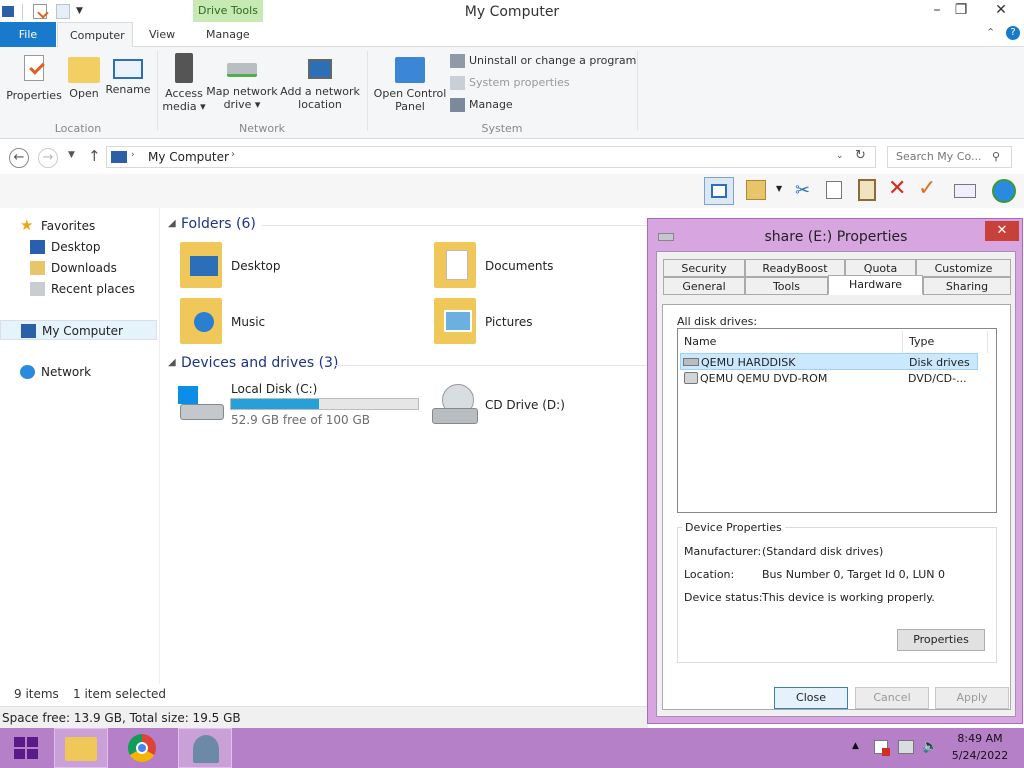 The height and width of the screenshot is (768, 1024). I want to click on device-properties-button: Properties, so click(941, 640).